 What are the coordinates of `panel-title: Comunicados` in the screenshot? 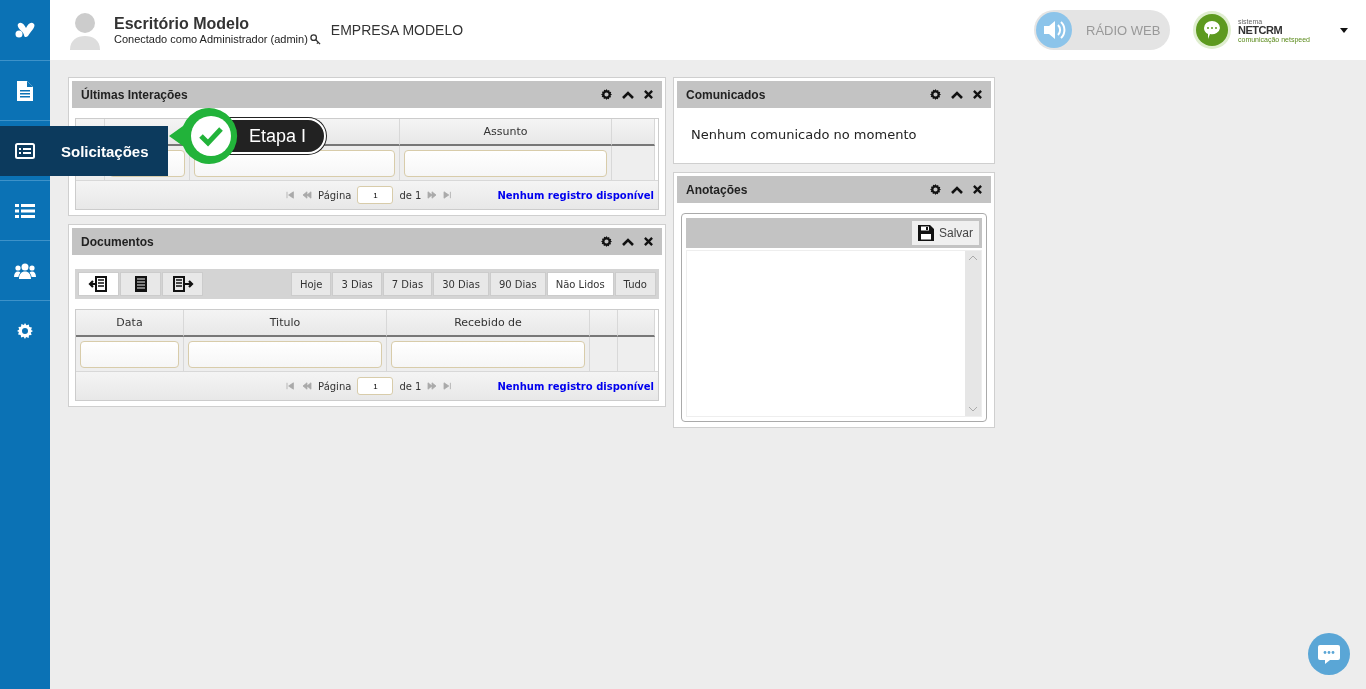 It's located at (726, 94).